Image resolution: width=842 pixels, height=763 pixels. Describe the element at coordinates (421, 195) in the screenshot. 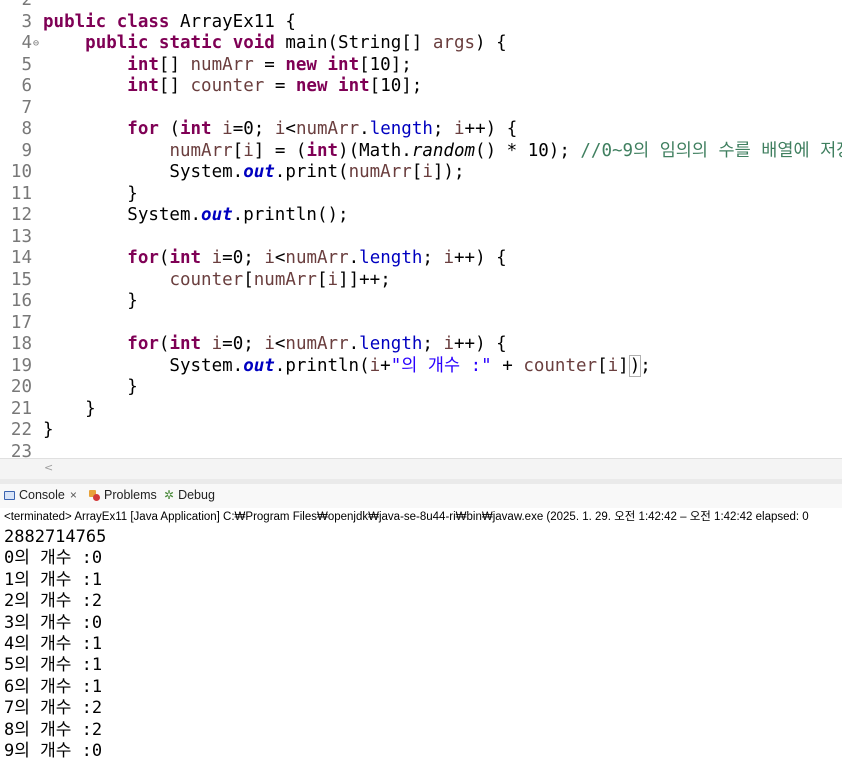

I see `code-line: 11 }` at that location.